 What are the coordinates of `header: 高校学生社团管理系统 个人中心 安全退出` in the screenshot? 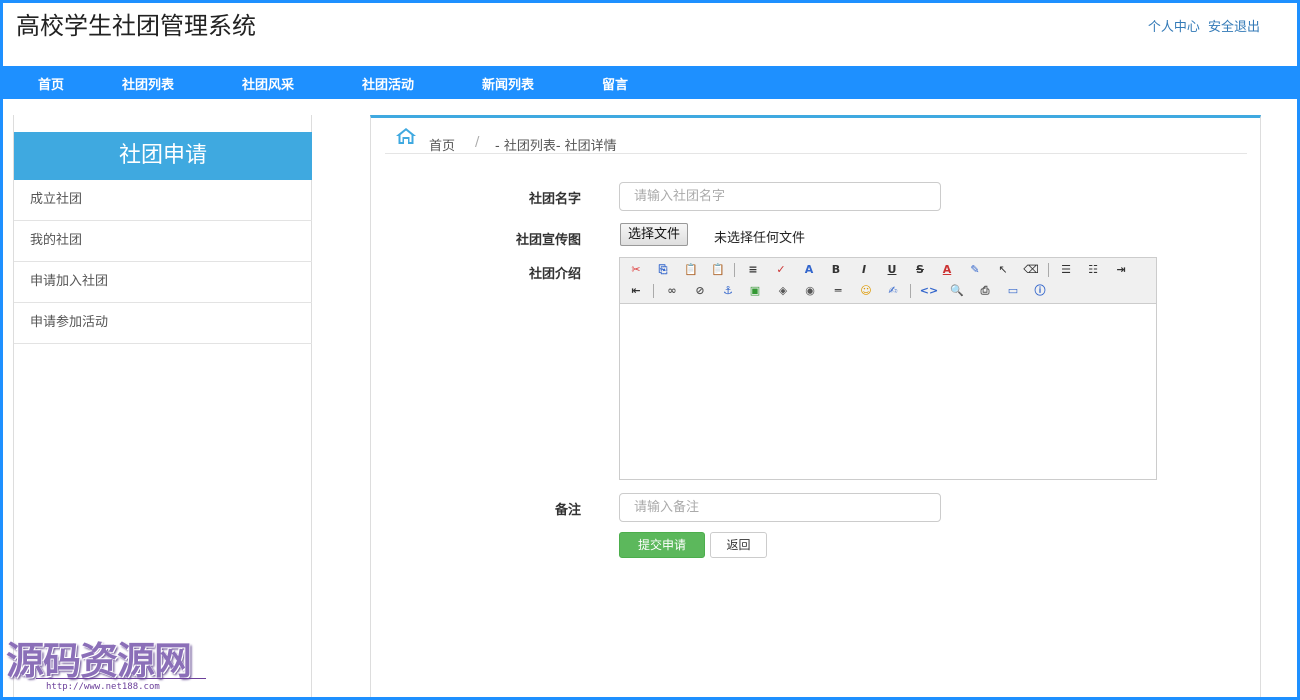 It's located at (650, 33).